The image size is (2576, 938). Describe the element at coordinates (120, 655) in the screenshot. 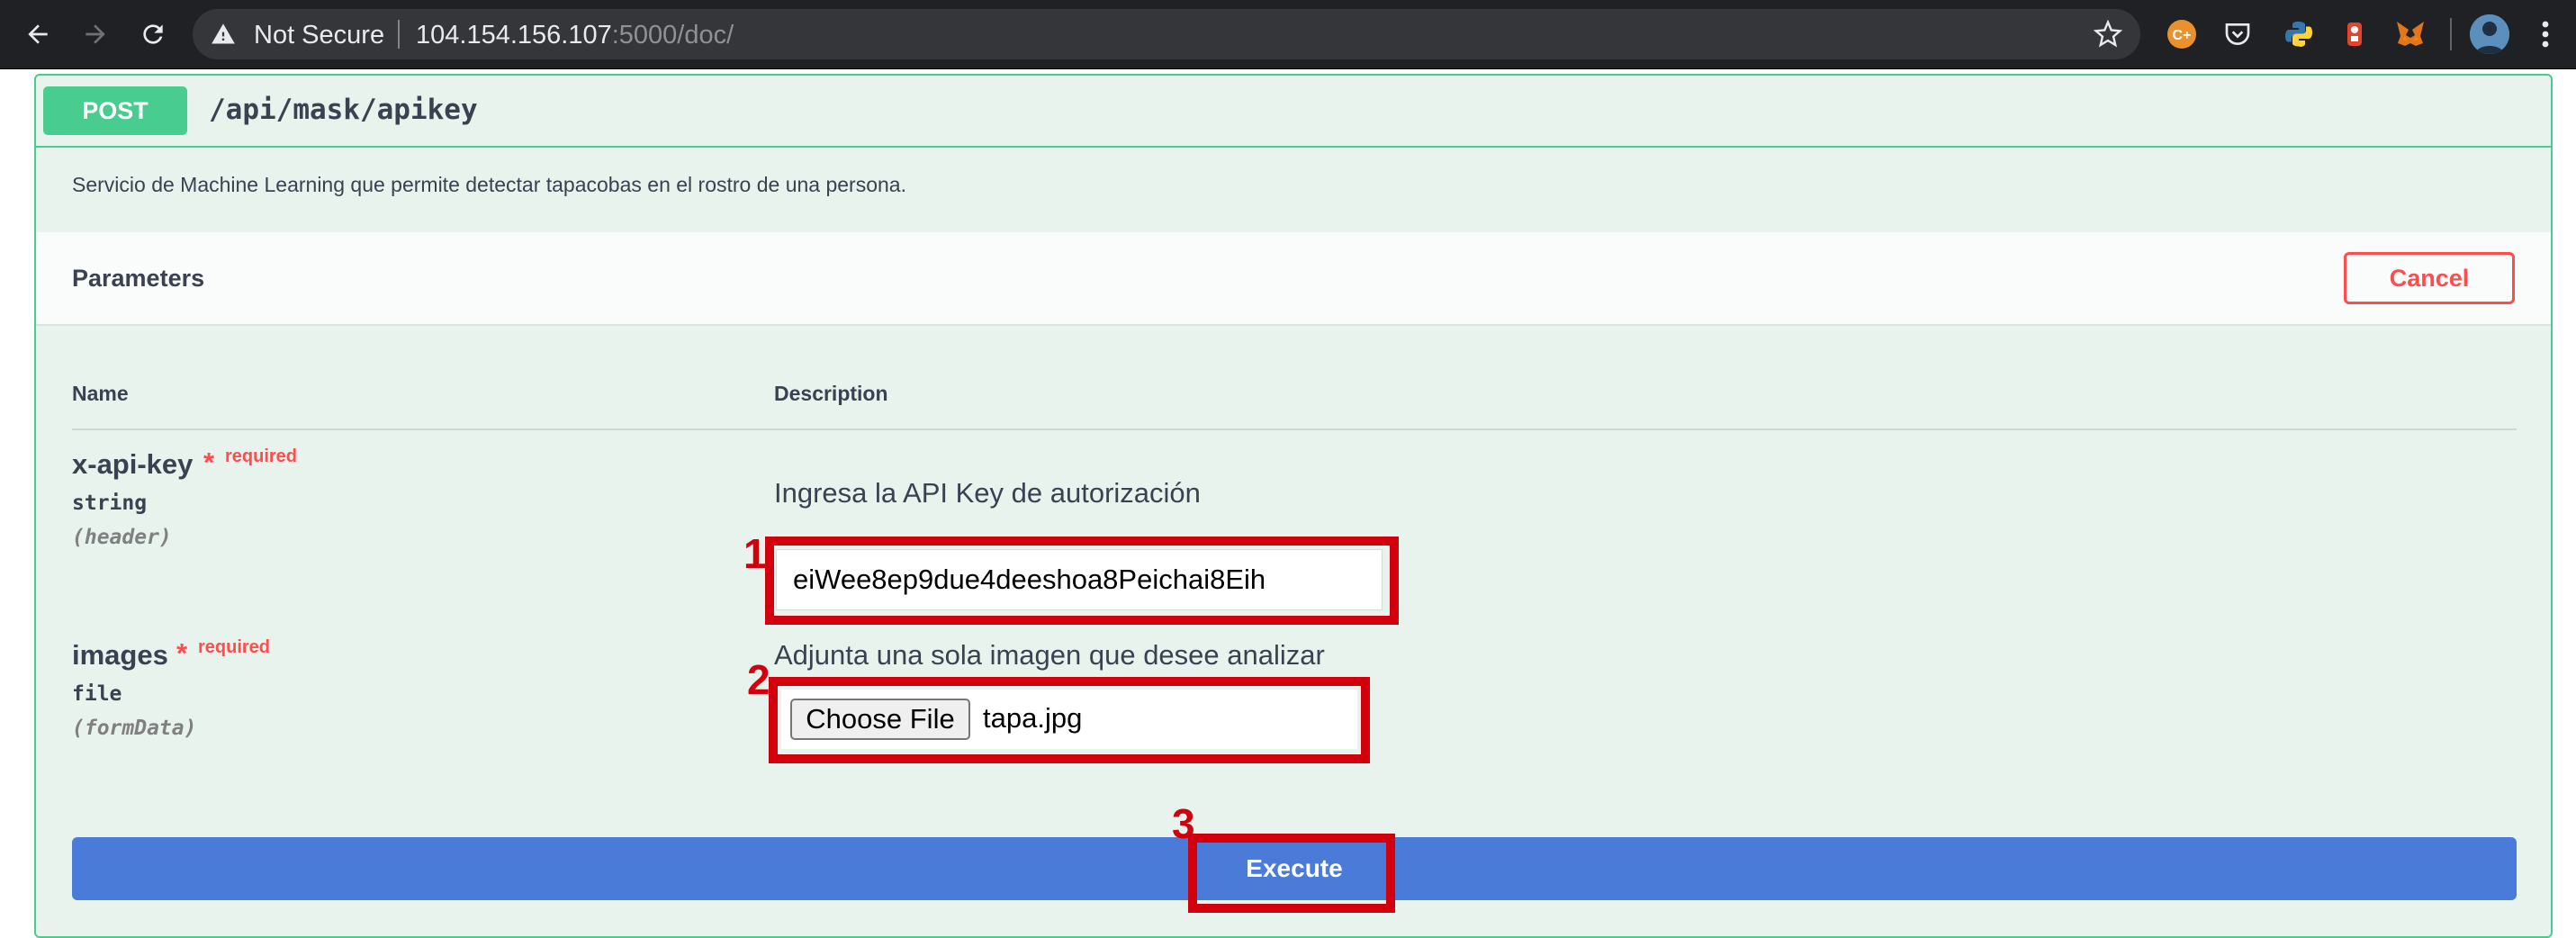

I see `param-name-images: images` at that location.